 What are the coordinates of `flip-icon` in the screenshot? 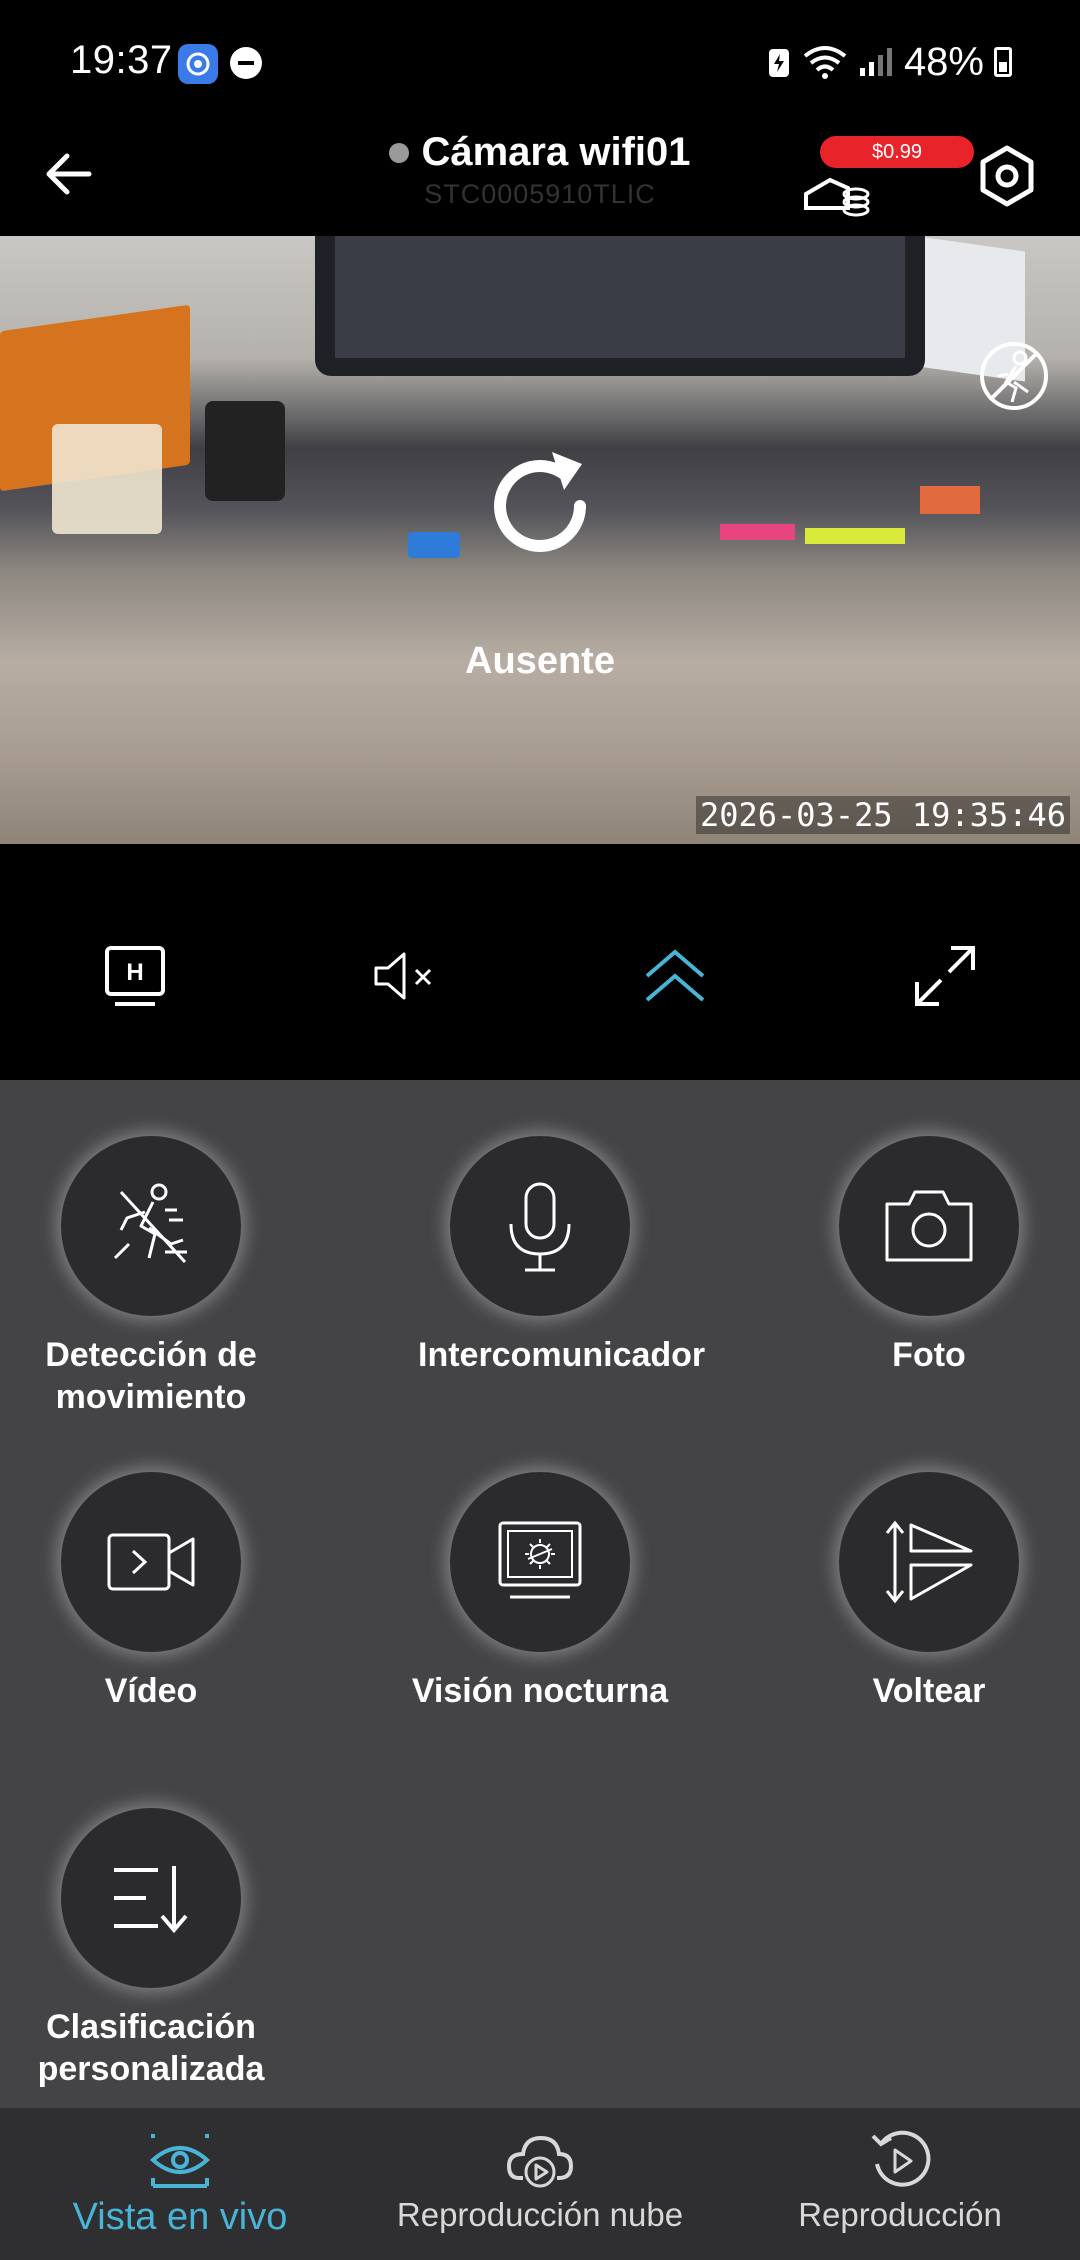 It's located at (929, 1562).